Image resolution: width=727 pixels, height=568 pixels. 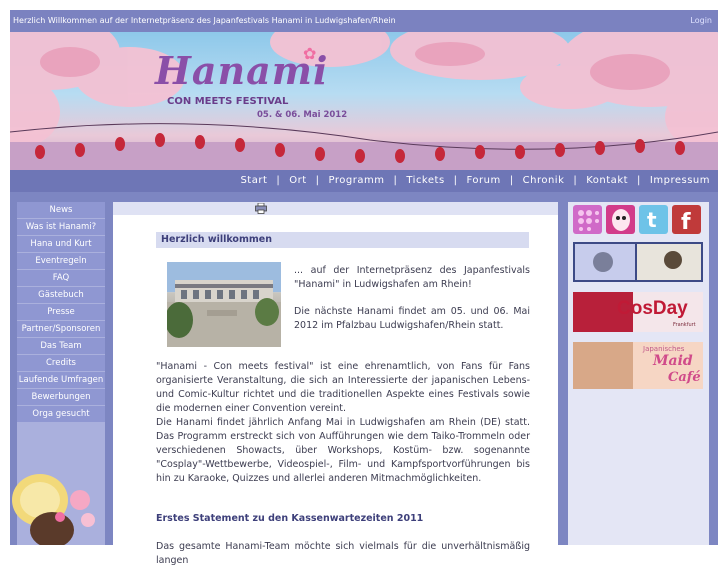 What do you see at coordinates (302, 115) in the screenshot?
I see `festival-date: 05. & 06. Mai 2012` at bounding box center [302, 115].